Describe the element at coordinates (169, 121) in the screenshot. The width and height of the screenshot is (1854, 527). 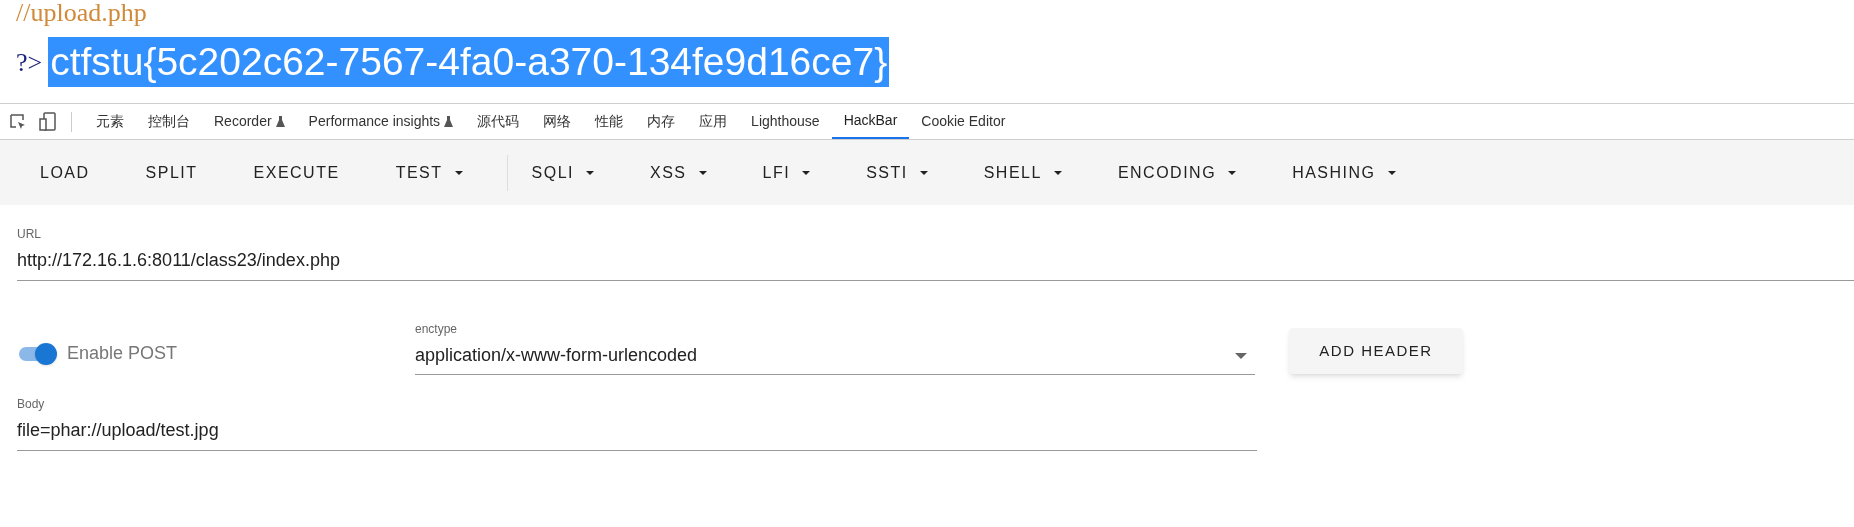
I see `devtools-tab: 控制台` at that location.